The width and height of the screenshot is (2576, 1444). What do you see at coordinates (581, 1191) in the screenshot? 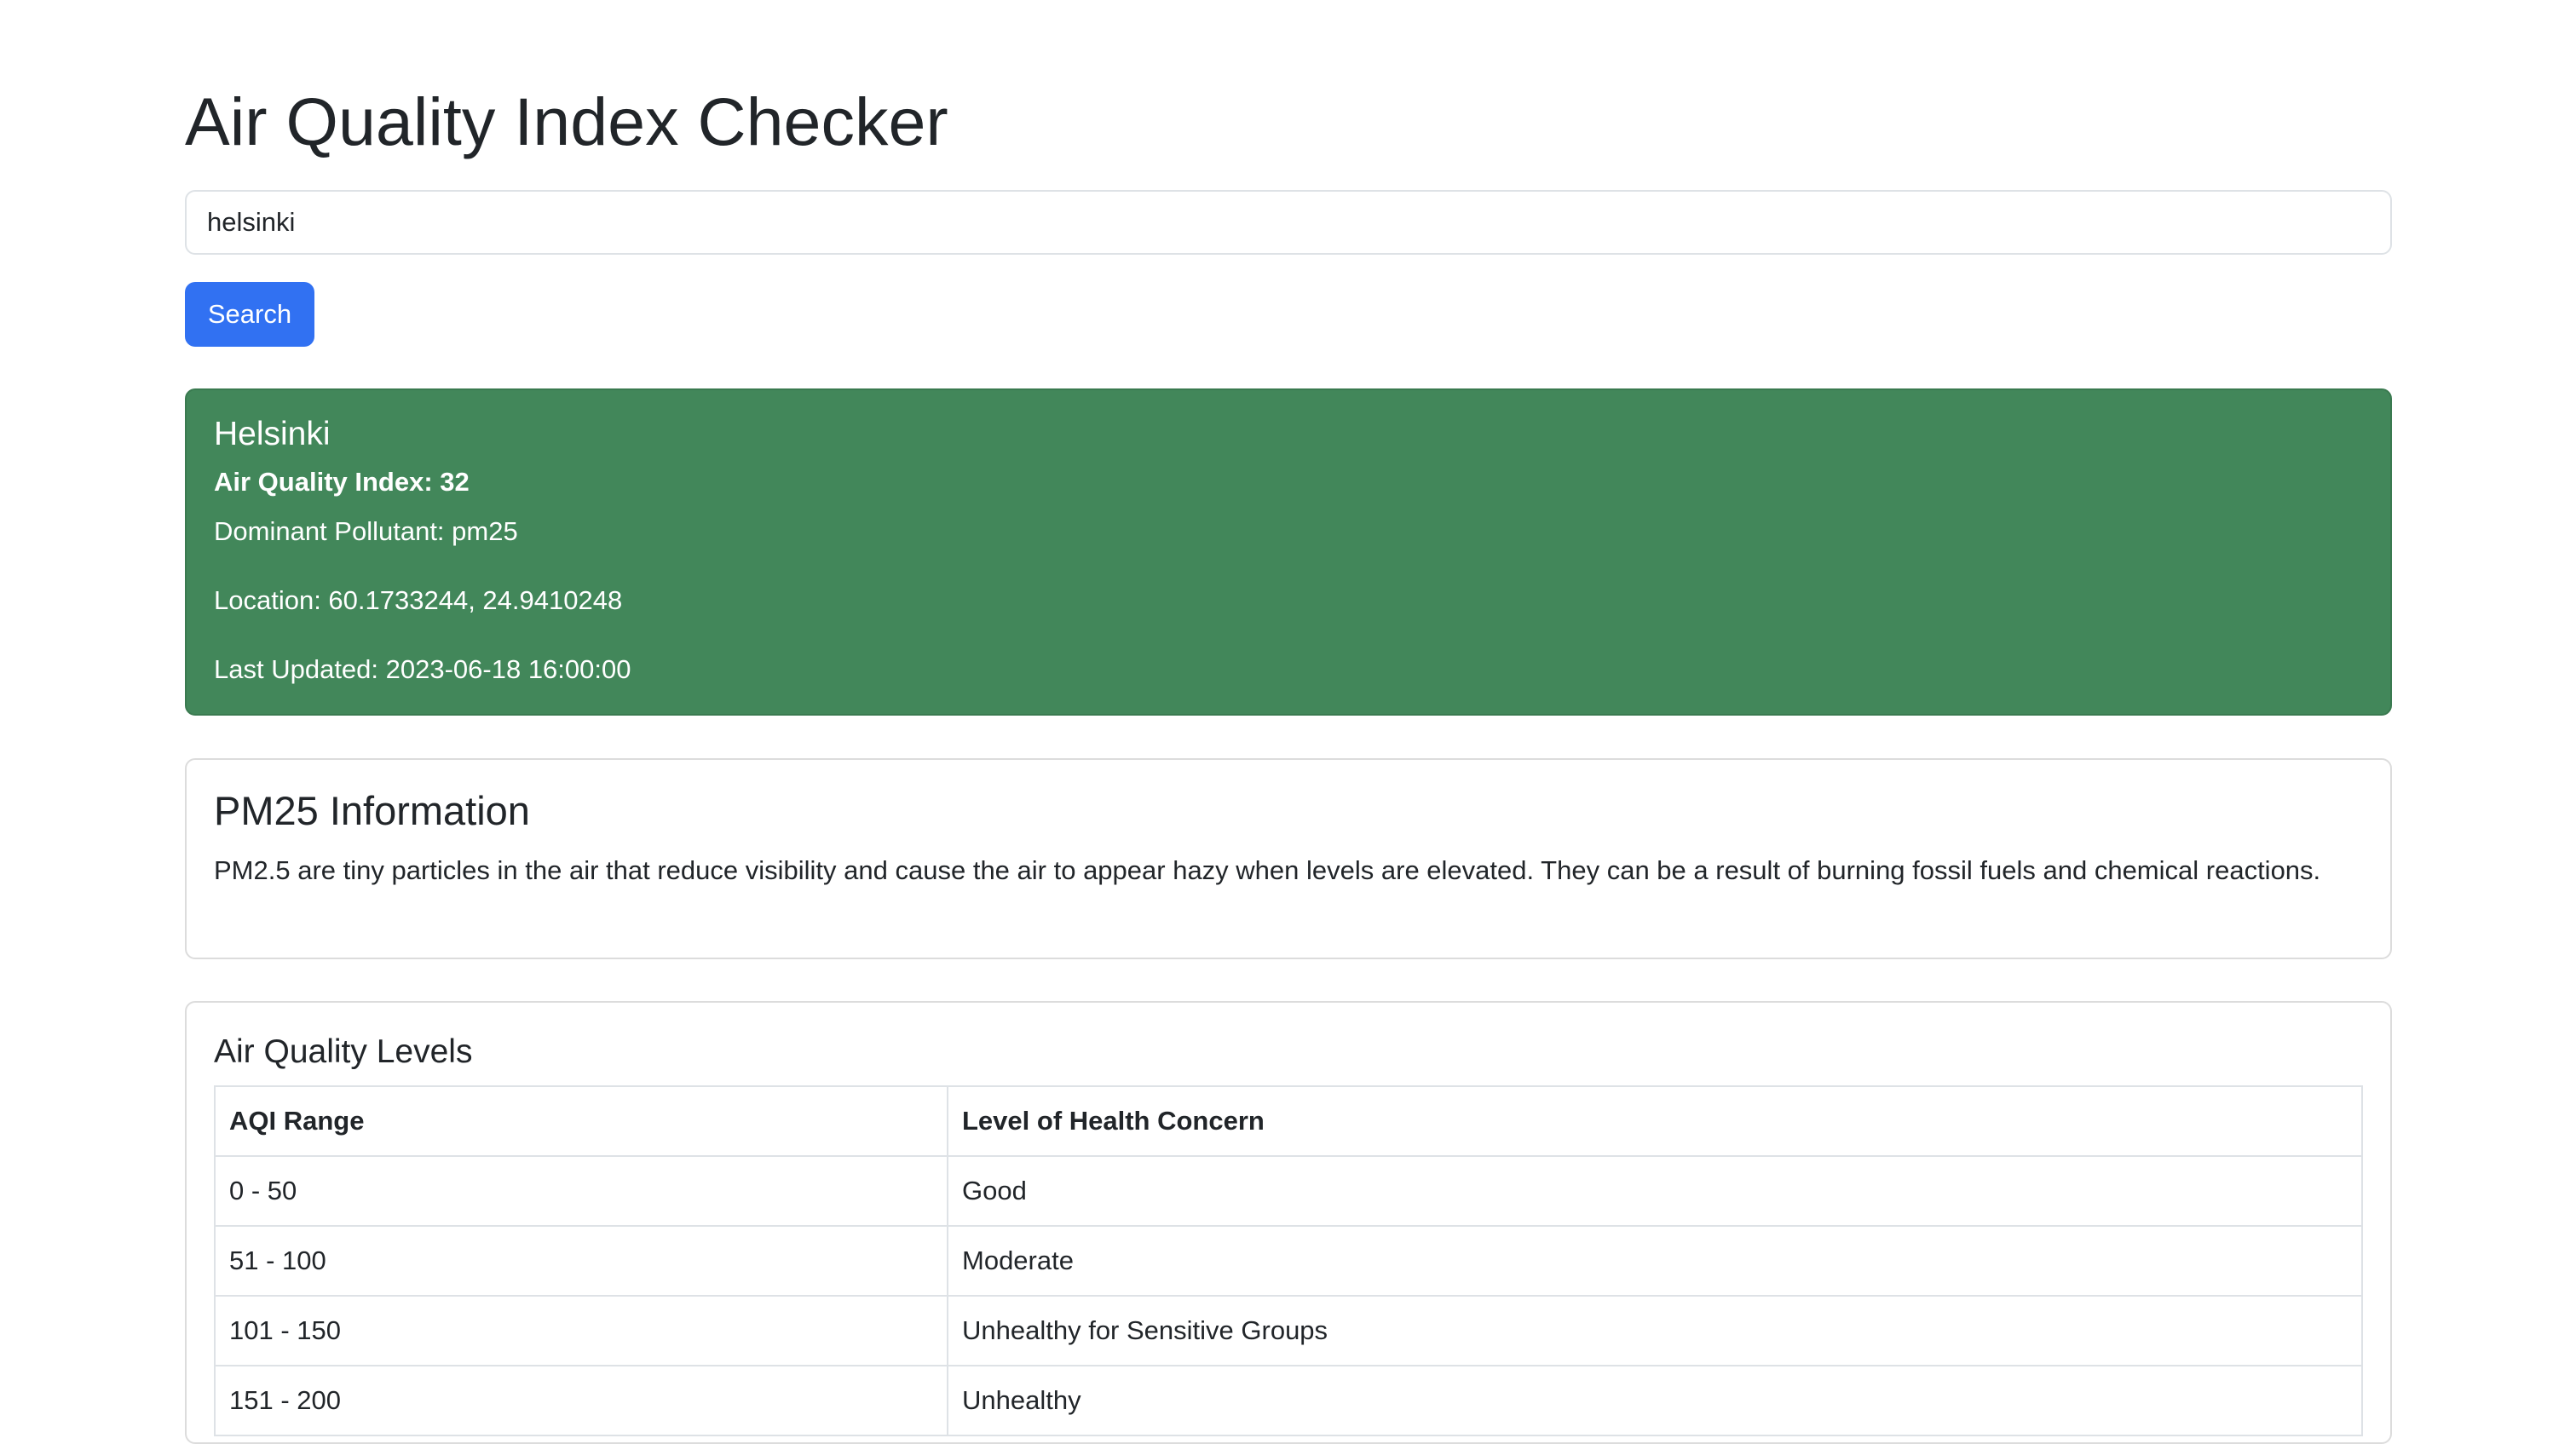
I see `aqi-range-cell: 0 - 50` at bounding box center [581, 1191].